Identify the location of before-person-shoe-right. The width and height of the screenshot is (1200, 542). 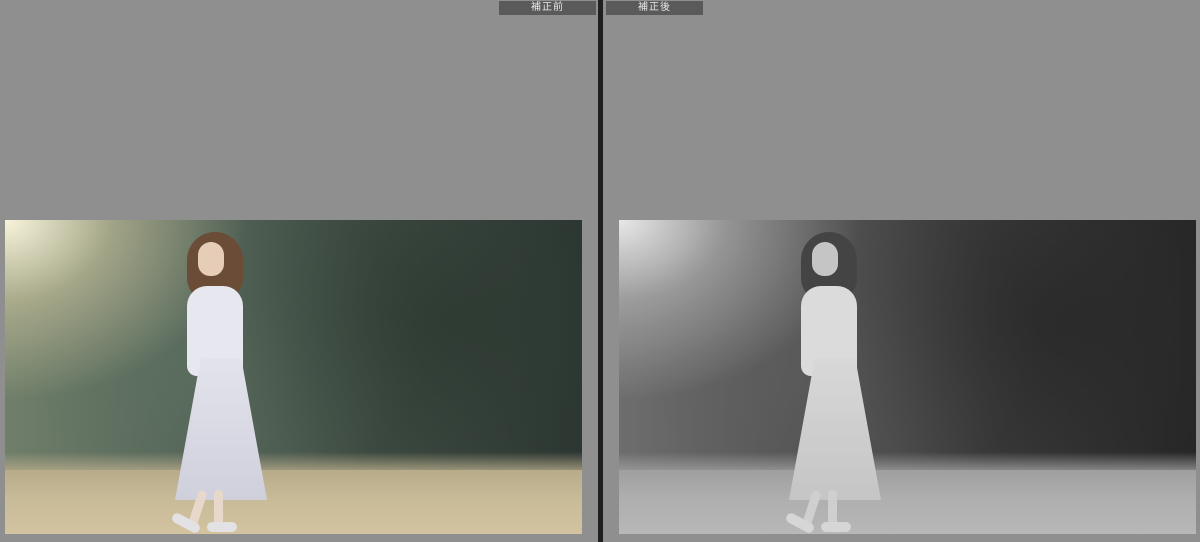
(222, 527).